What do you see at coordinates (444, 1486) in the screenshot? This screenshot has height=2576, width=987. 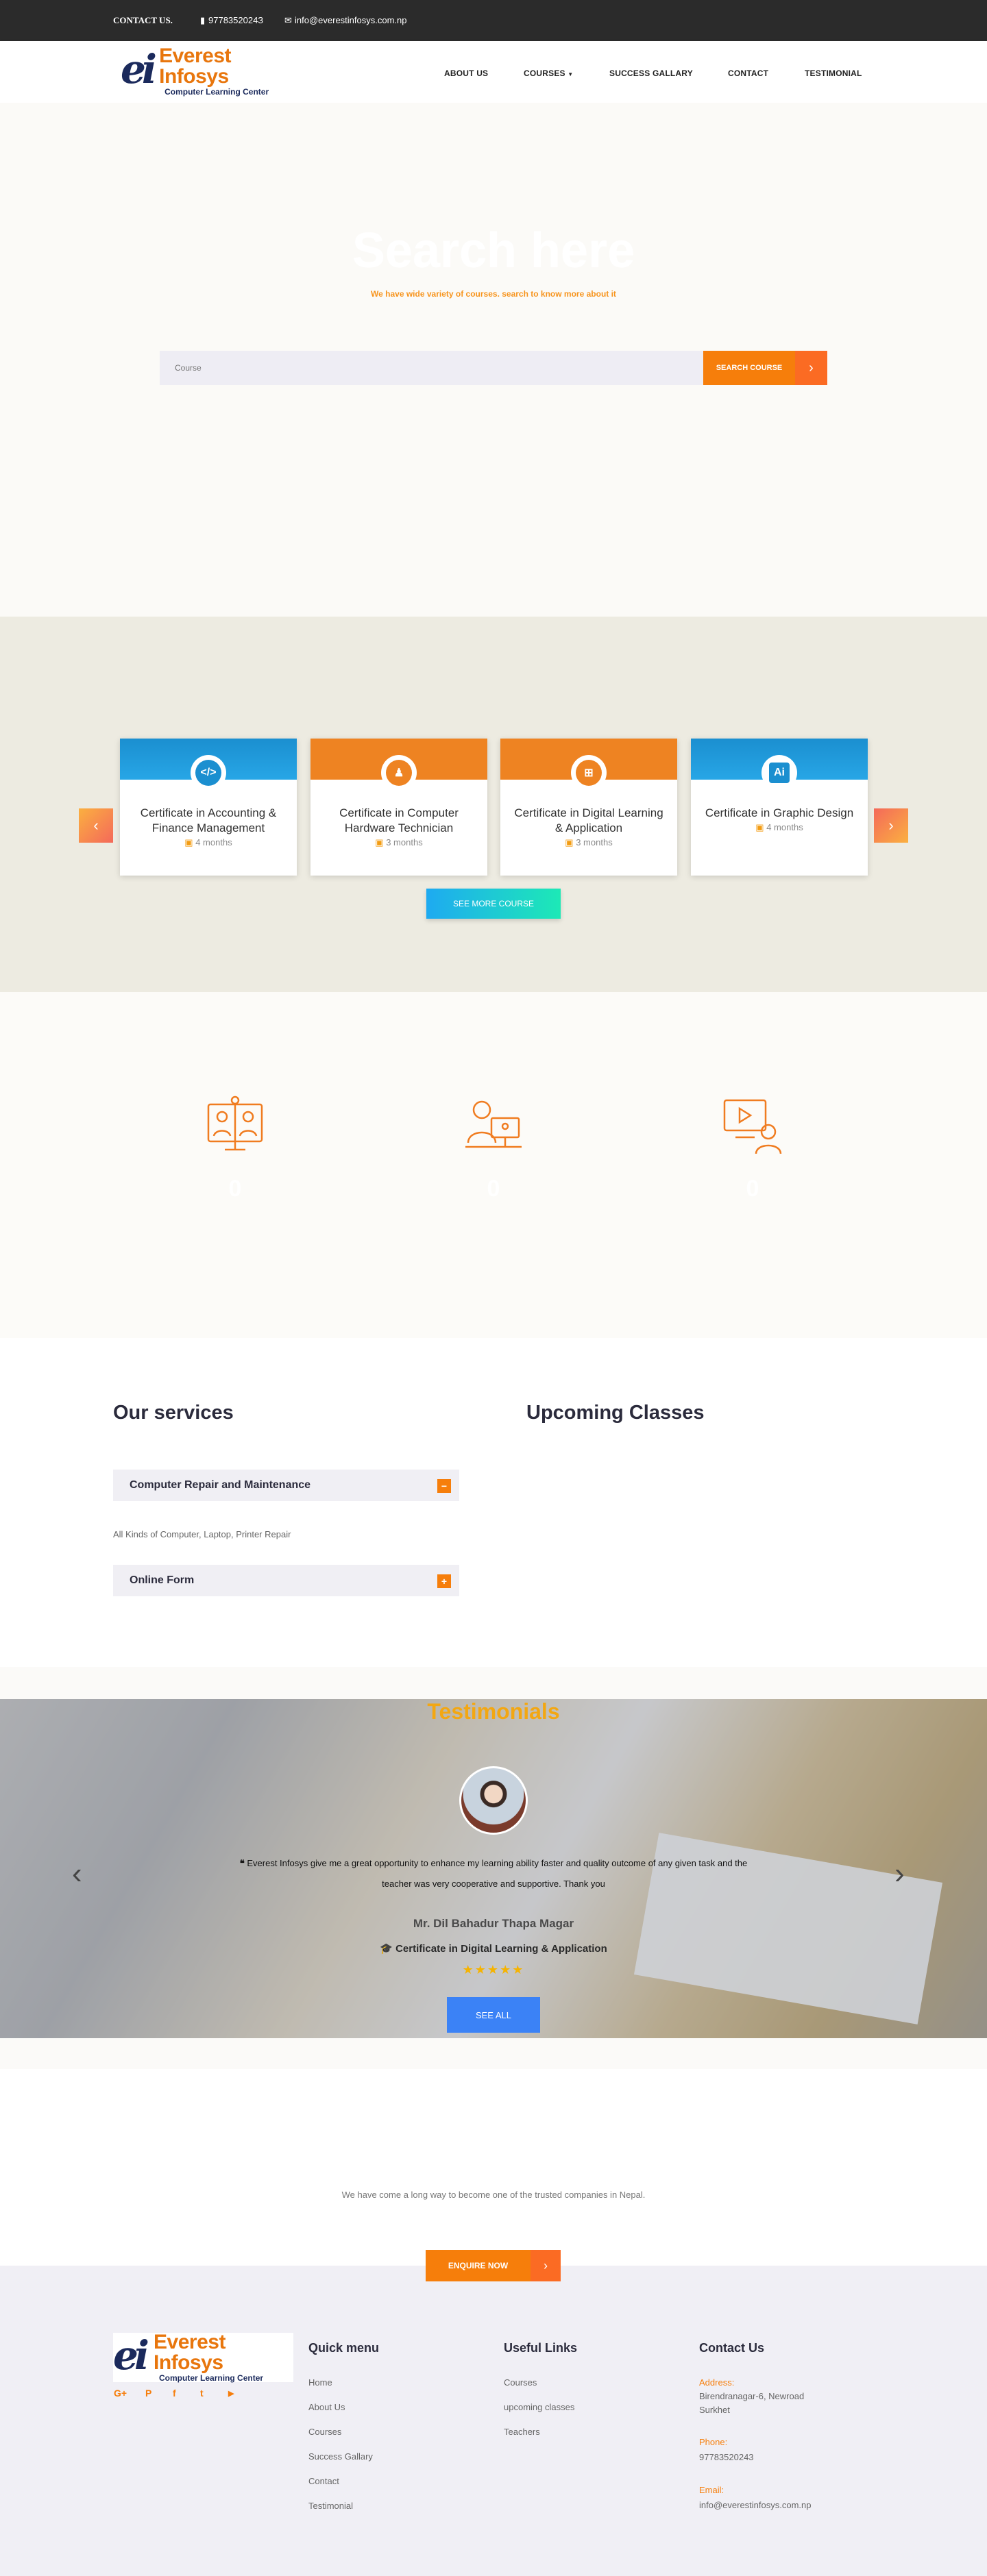 I see `minus-icon: −` at bounding box center [444, 1486].